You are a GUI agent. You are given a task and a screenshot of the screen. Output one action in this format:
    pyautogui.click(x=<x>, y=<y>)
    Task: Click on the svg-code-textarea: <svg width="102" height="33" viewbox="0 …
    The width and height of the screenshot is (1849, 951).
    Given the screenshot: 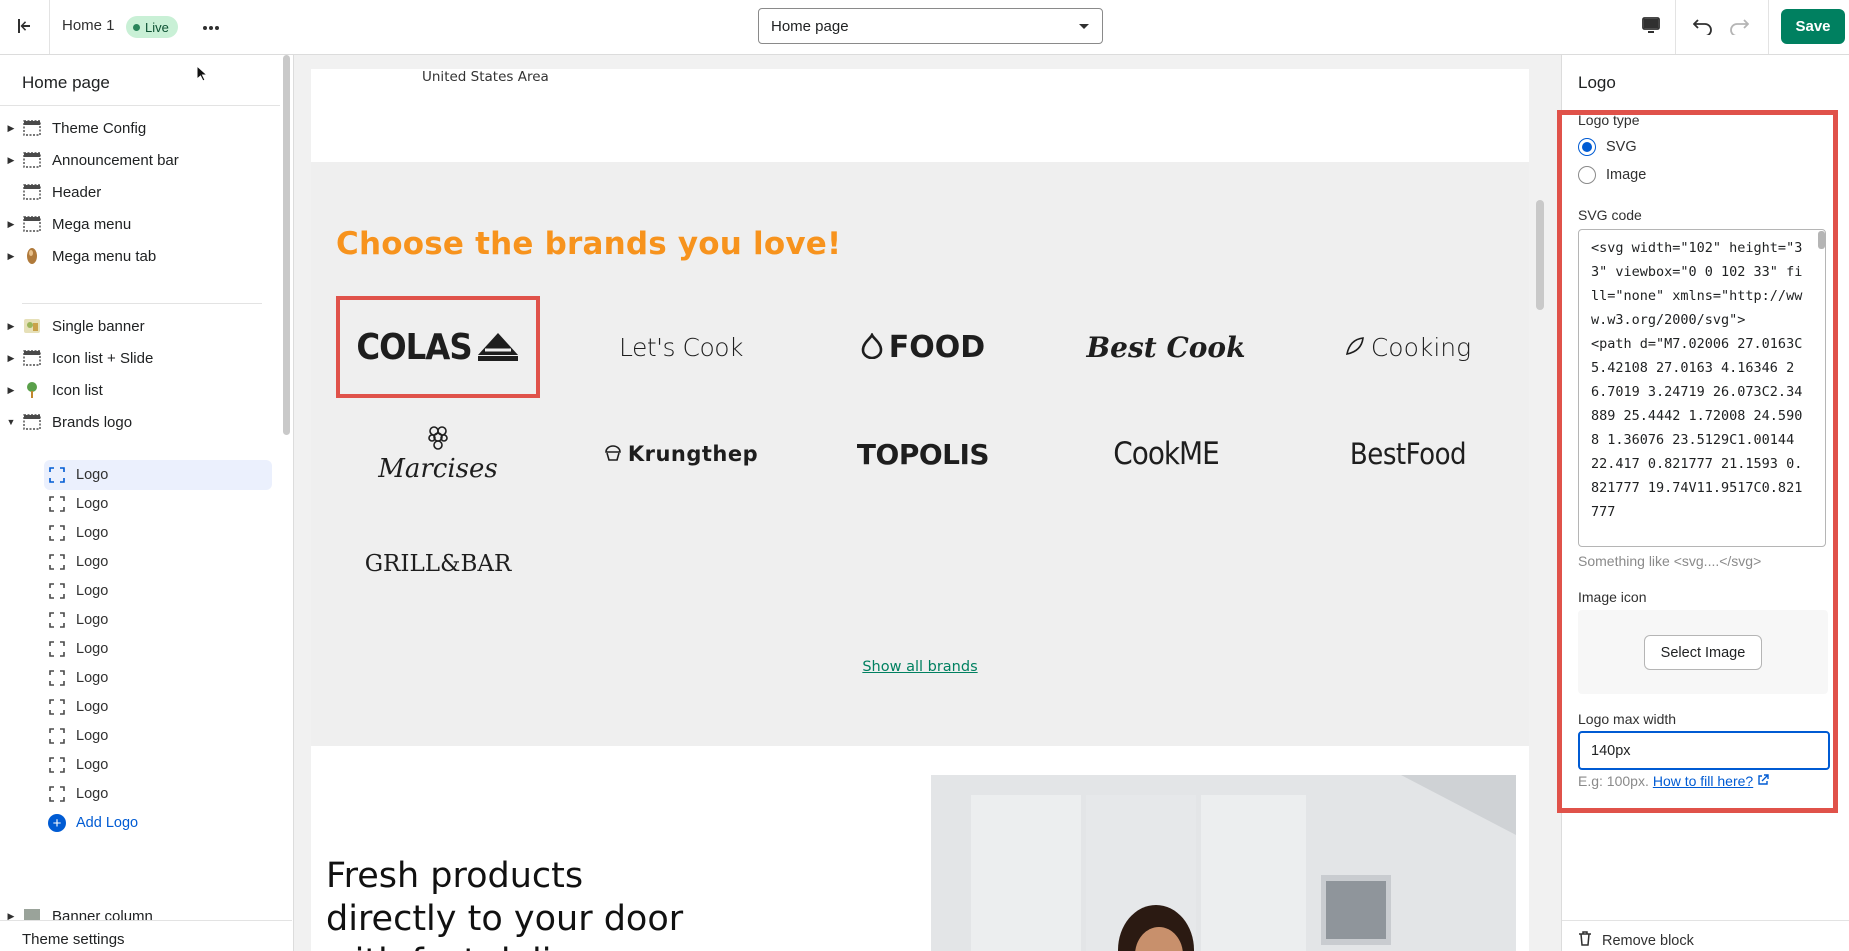 What is the action you would take?
    pyautogui.click(x=1702, y=388)
    